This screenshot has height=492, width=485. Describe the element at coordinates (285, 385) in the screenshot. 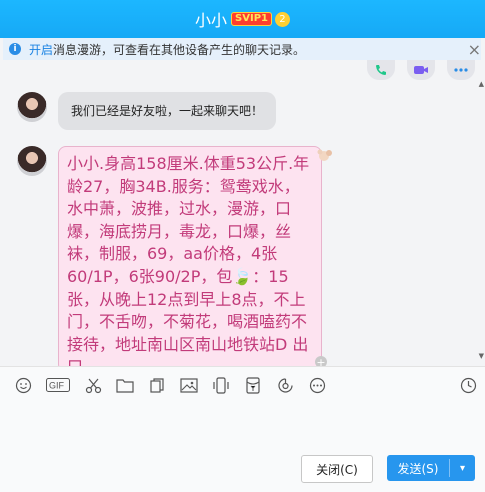

I see `voice-message-icon` at that location.